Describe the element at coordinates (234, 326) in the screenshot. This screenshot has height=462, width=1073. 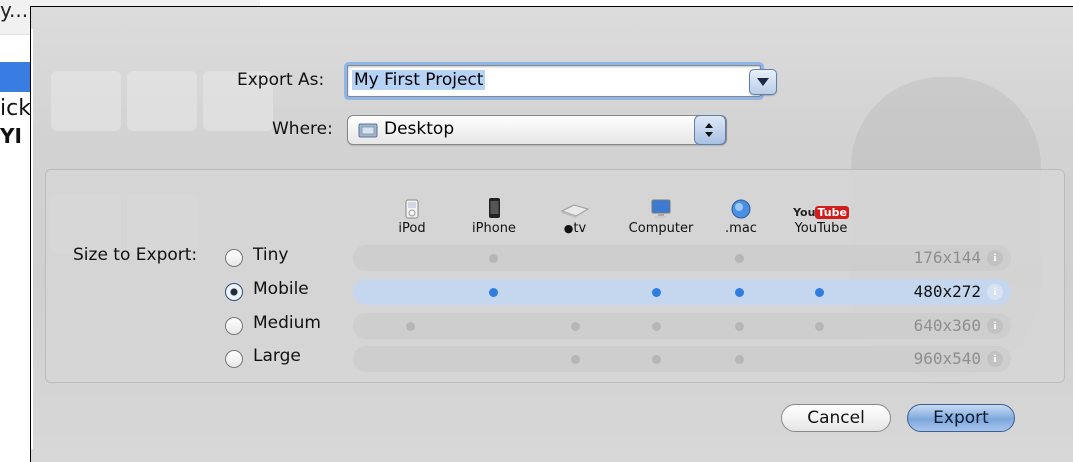
I see `radio-medium` at that location.